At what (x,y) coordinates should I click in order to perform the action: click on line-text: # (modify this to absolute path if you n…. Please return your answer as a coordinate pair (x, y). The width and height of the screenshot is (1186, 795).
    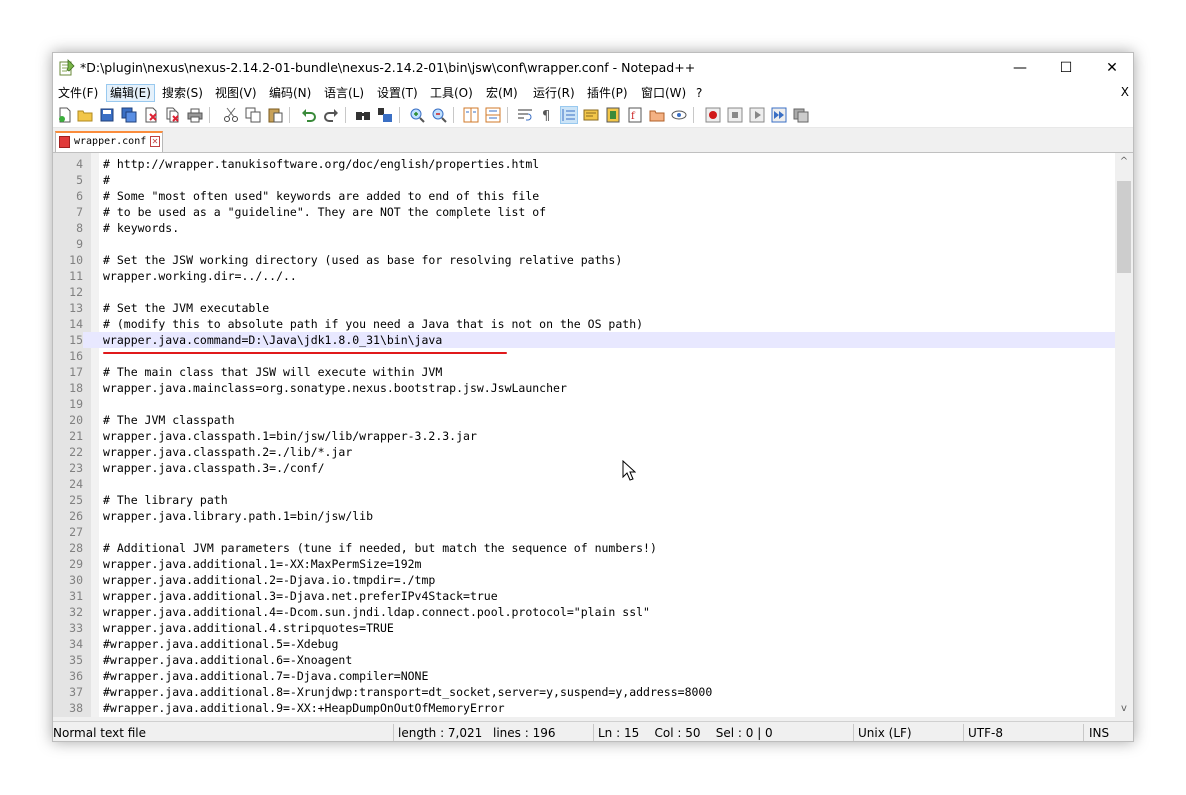
    Looking at the image, I should click on (373, 324).